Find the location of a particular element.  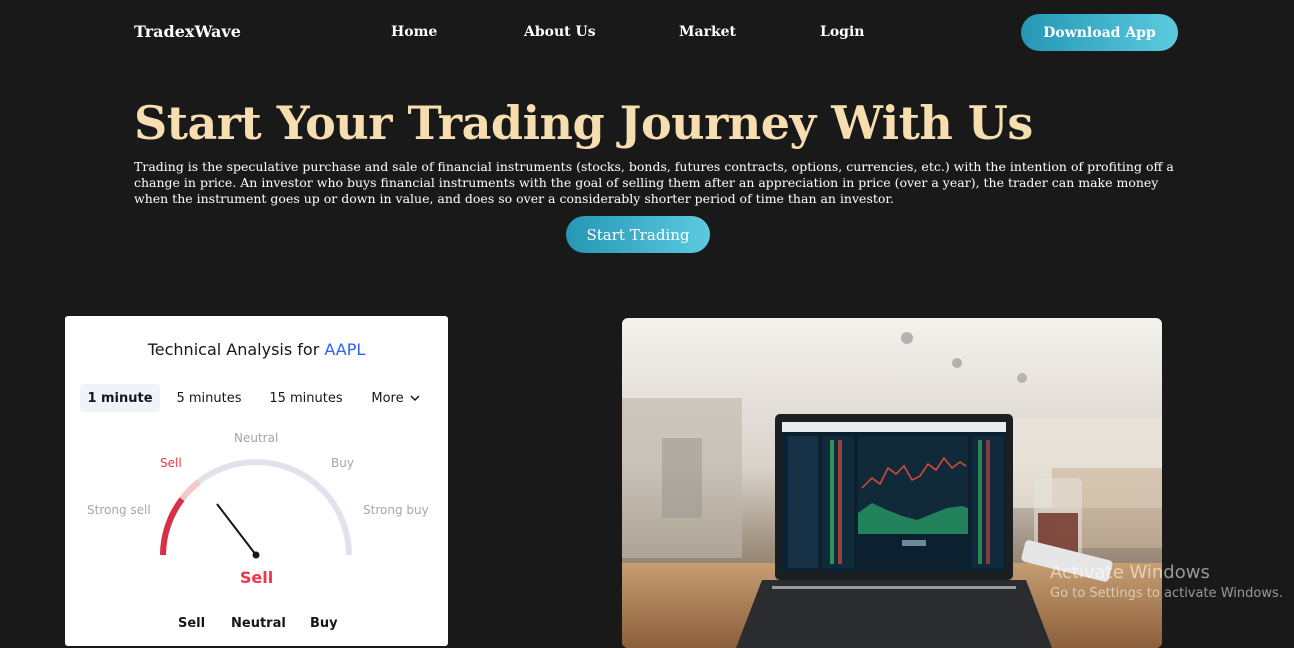

gauge-track is located at coordinates (256, 507).